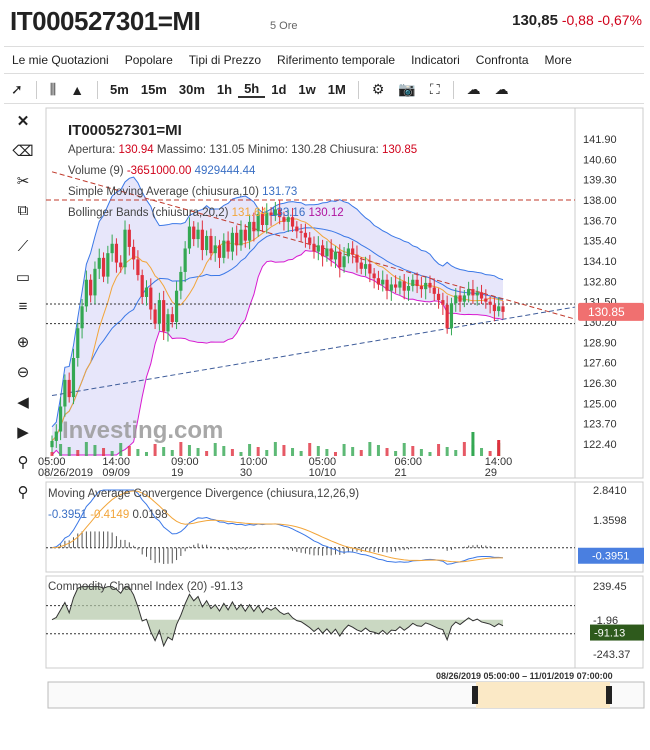 Image resolution: width=650 pixels, height=750 pixels. What do you see at coordinates (610, 521) in the screenshot?
I see `macd-tick-label: 1.3598` at bounding box center [610, 521].